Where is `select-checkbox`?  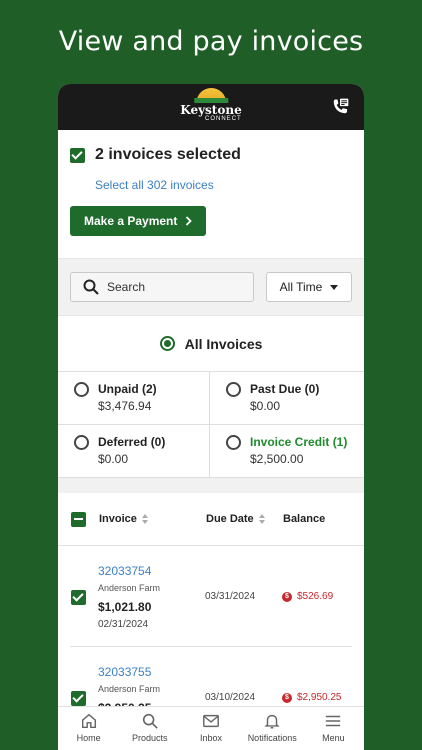 select-checkbox is located at coordinates (77, 155).